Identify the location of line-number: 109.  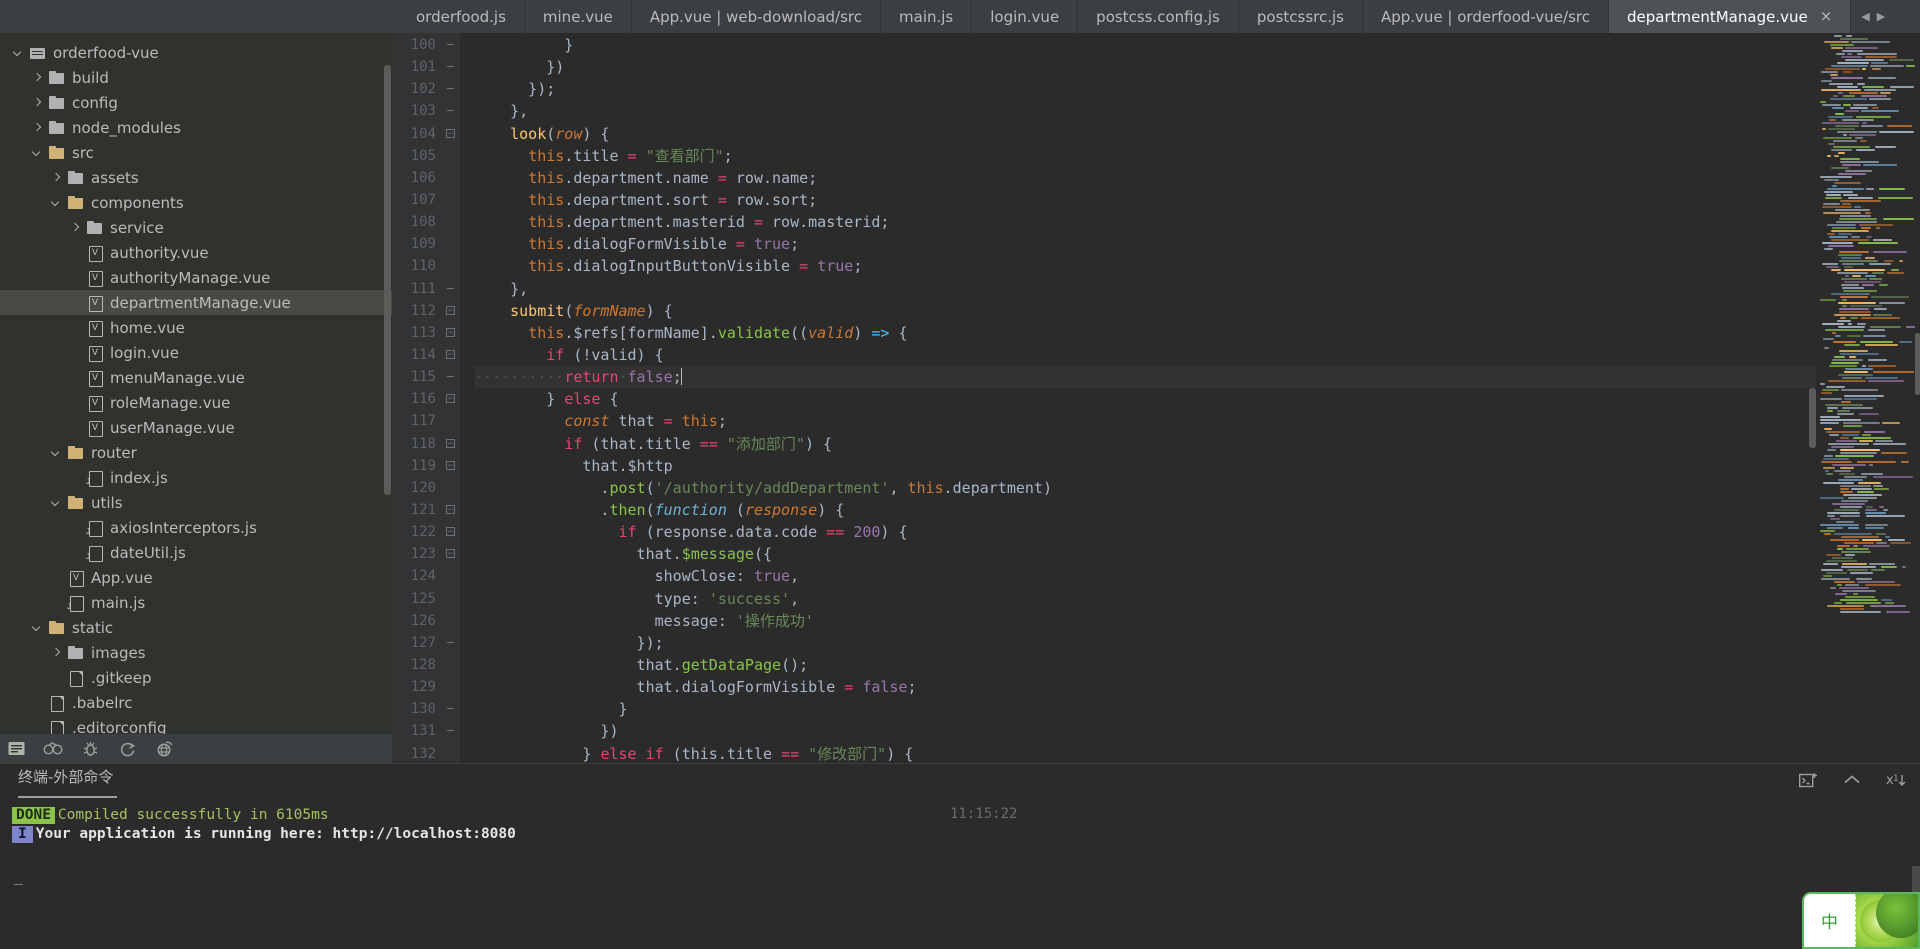
(417, 244).